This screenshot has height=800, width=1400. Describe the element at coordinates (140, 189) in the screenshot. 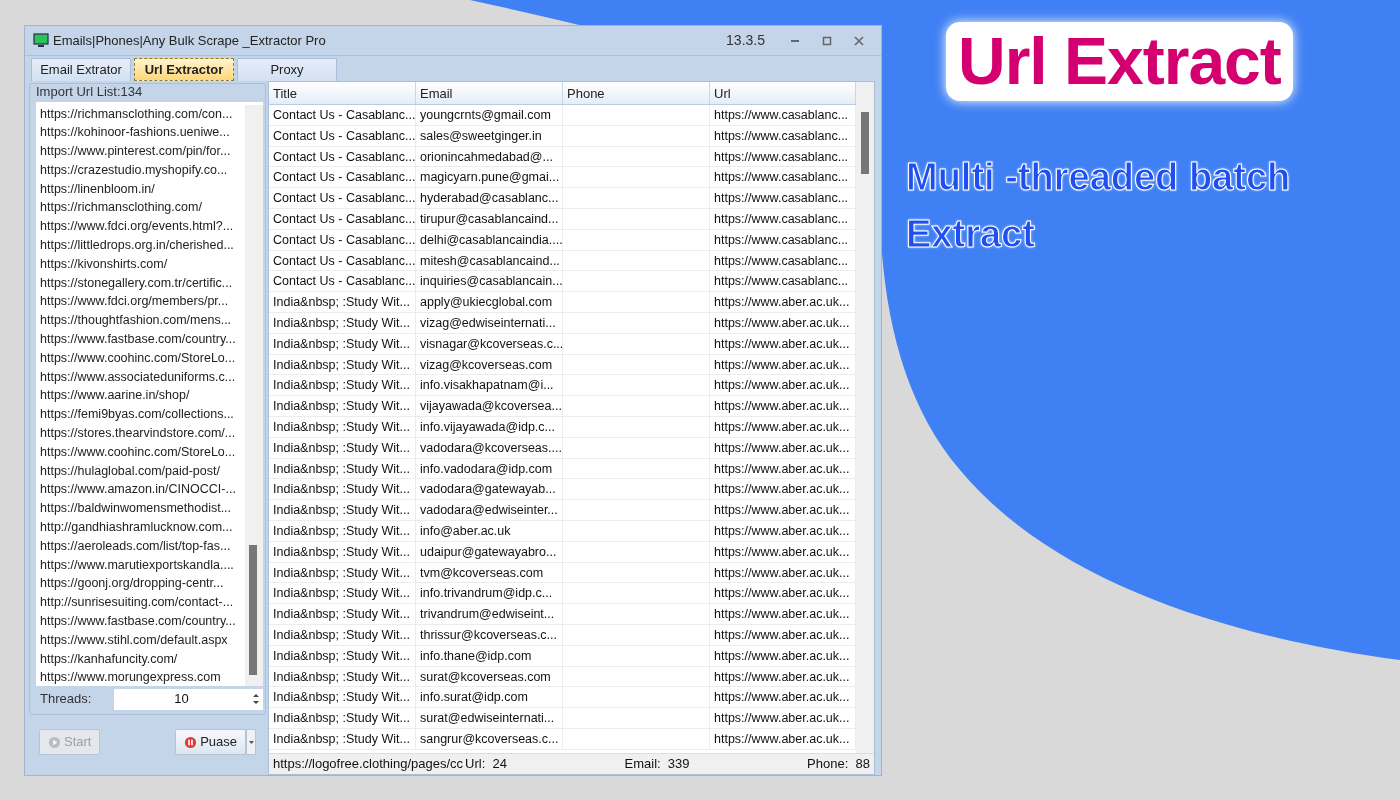

I see `url-list-item: https://linenbloom.in/` at that location.